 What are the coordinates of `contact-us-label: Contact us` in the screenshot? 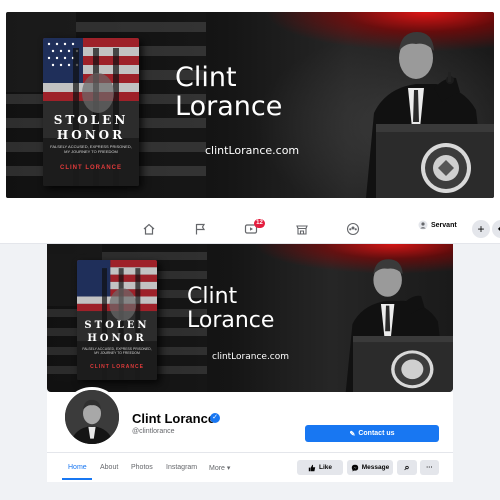 It's located at (376, 433).